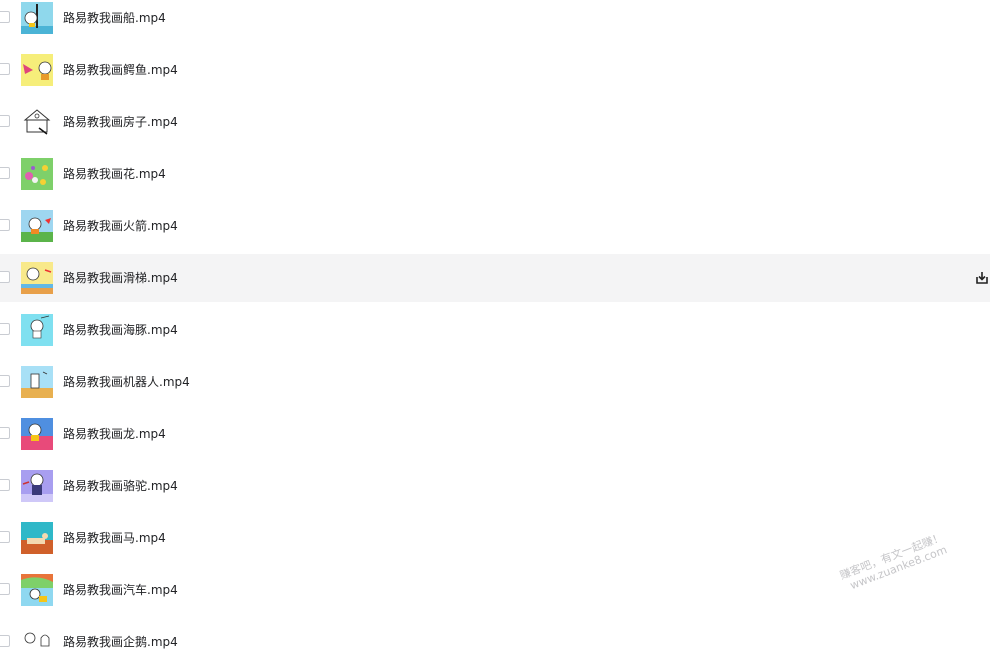  Describe the element at coordinates (120, 278) in the screenshot. I see `file-name: 路易教我画滑梯.mp4` at that location.